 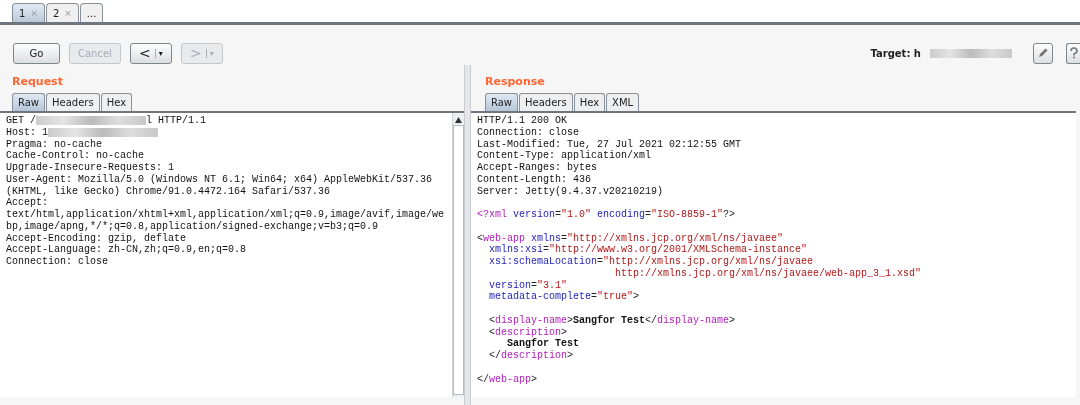 What do you see at coordinates (36, 53) in the screenshot?
I see `toolbar-button: Go` at bounding box center [36, 53].